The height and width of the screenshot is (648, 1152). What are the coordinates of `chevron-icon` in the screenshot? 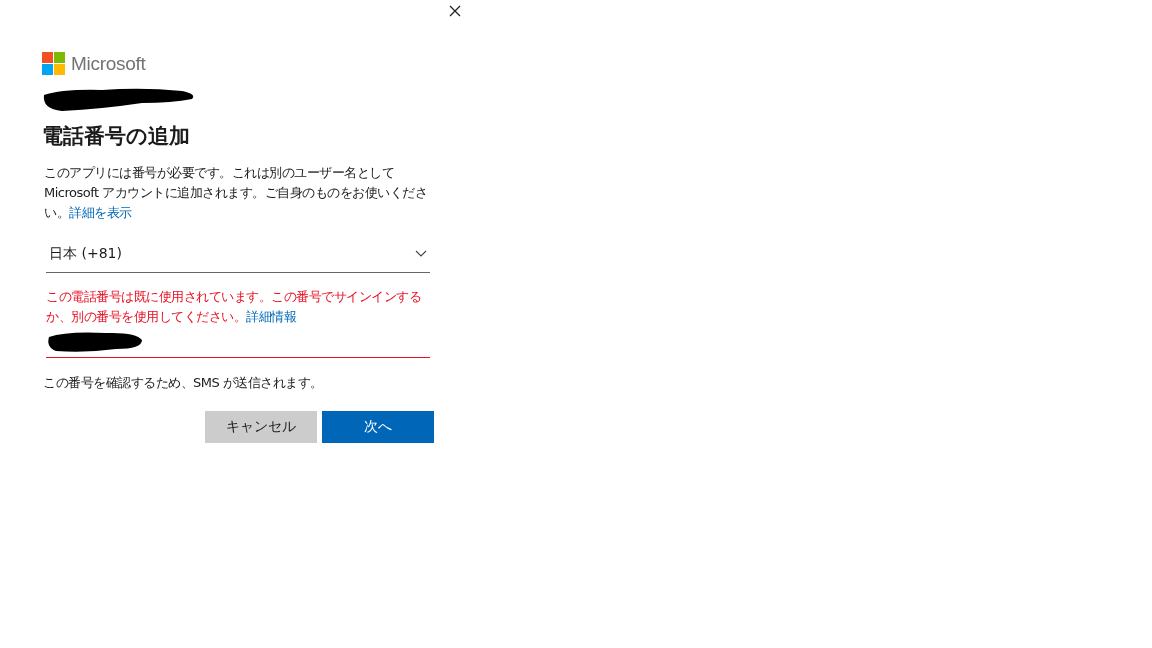 It's located at (421, 253).